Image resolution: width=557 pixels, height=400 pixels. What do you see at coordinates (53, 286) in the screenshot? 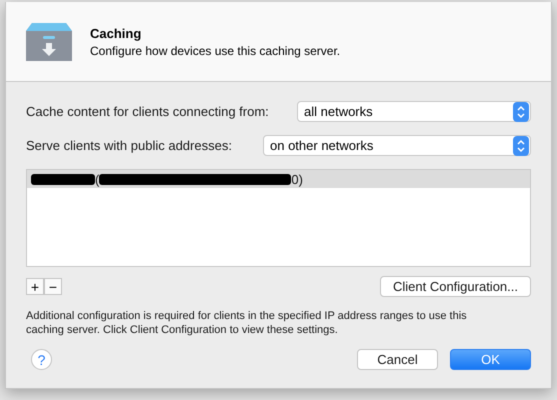
I see `list-button: −` at bounding box center [53, 286].